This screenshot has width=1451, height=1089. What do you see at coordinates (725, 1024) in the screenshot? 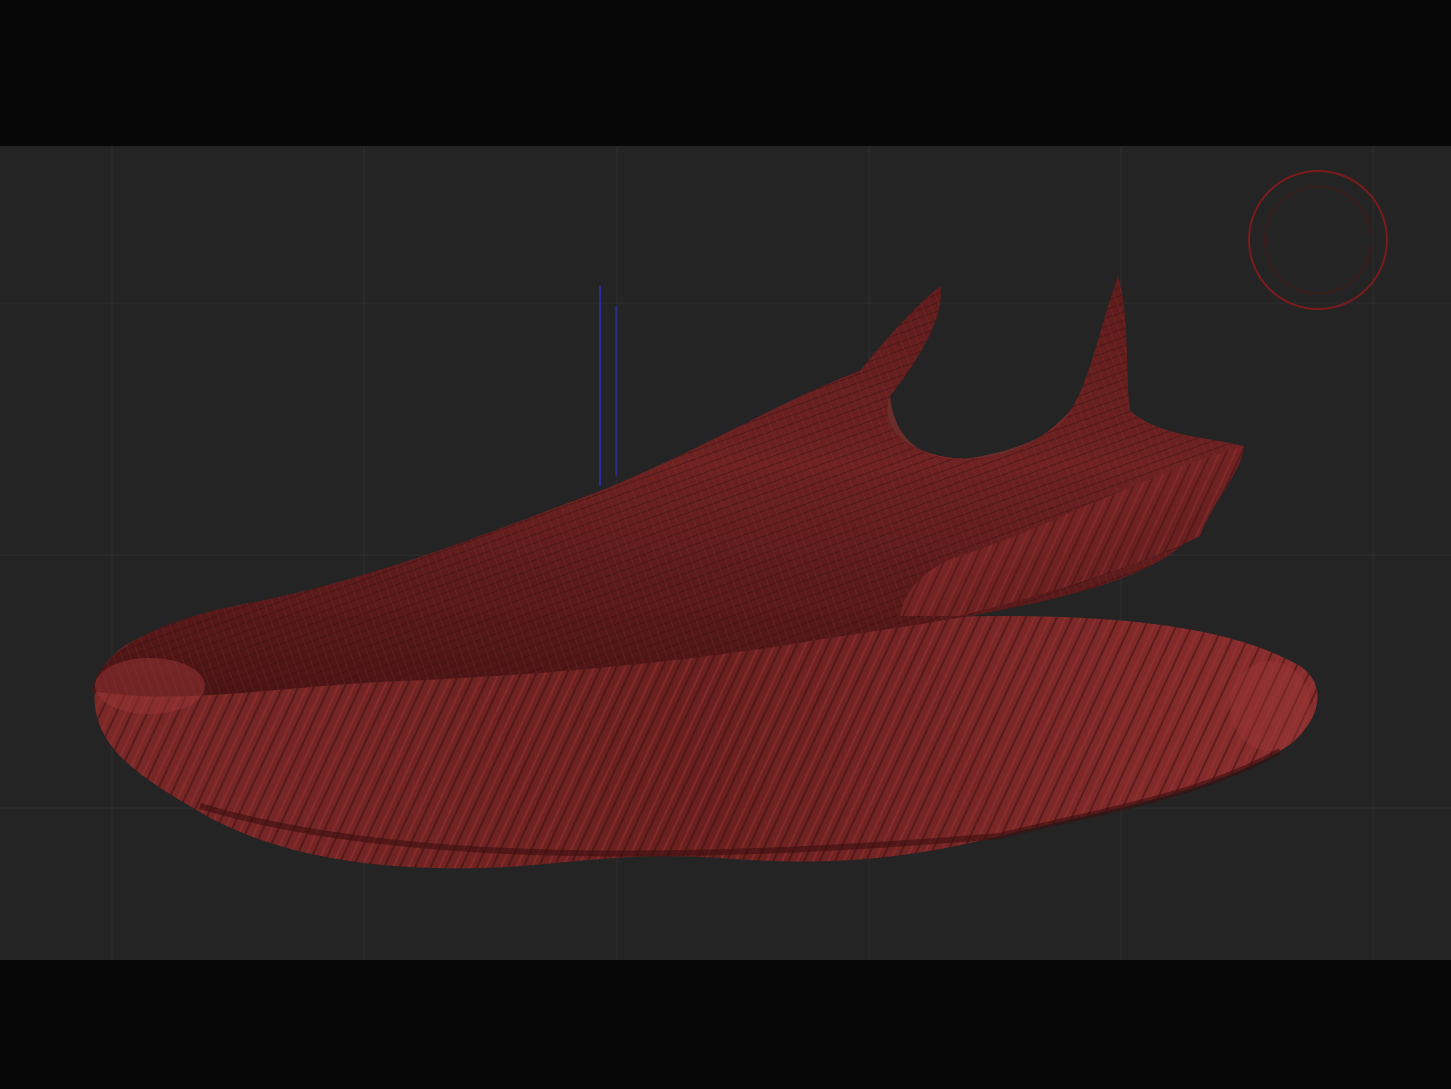
I see `letterbox-bottom` at bounding box center [725, 1024].